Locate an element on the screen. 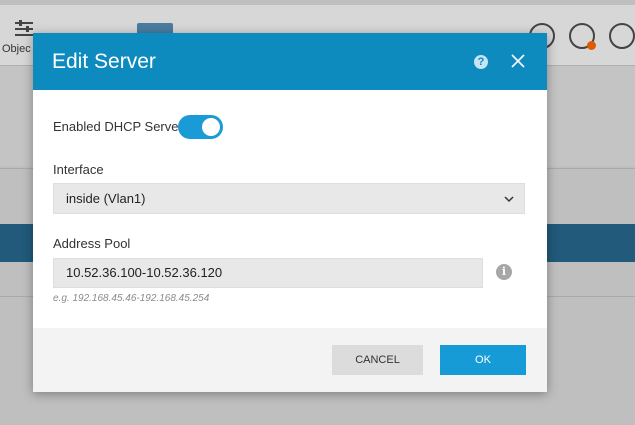 The height and width of the screenshot is (425, 635). ok-button: OK is located at coordinates (483, 360).